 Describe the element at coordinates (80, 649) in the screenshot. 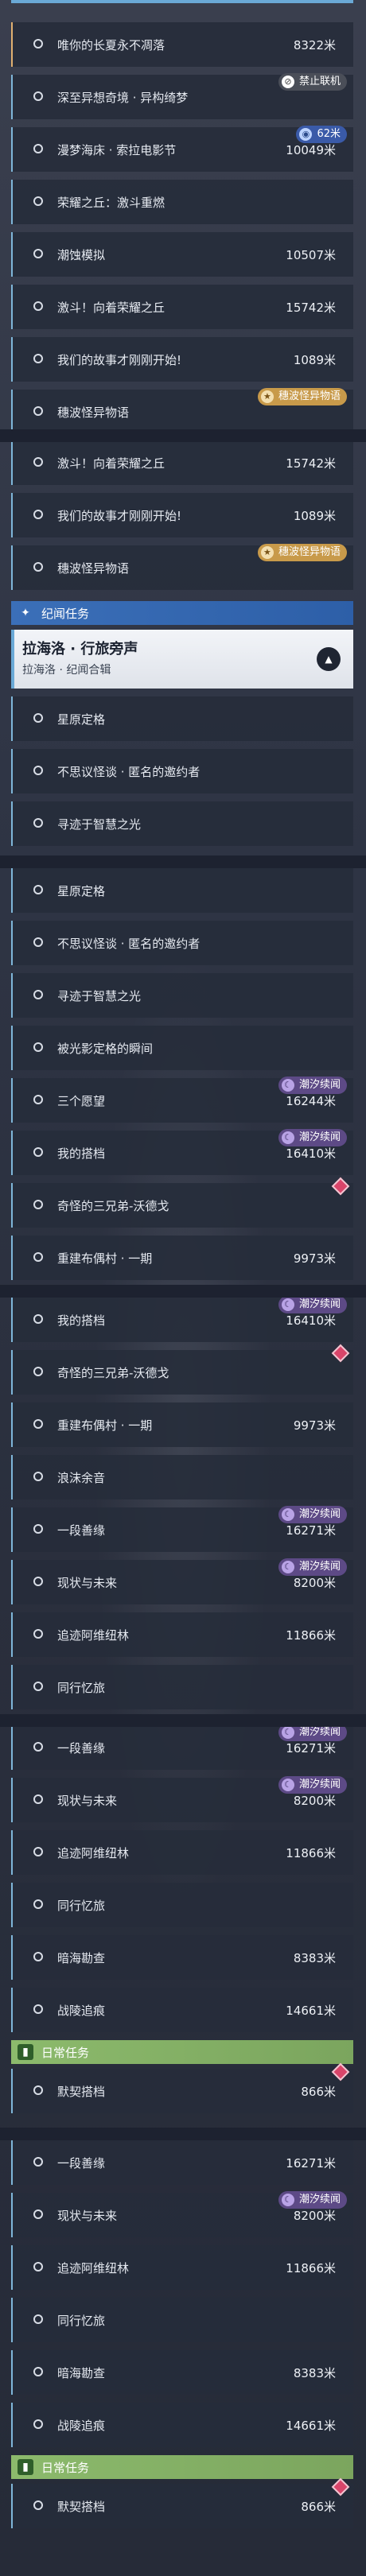

I see `quest-title: 拉海洛 · 行旅旁声` at that location.